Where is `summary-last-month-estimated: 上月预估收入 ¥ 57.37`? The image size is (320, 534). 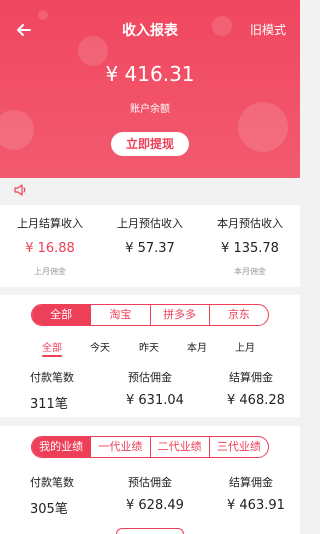
summary-last-month-estimated: 上月预估收入 ¥ 57.37 is located at coordinates (150, 240).